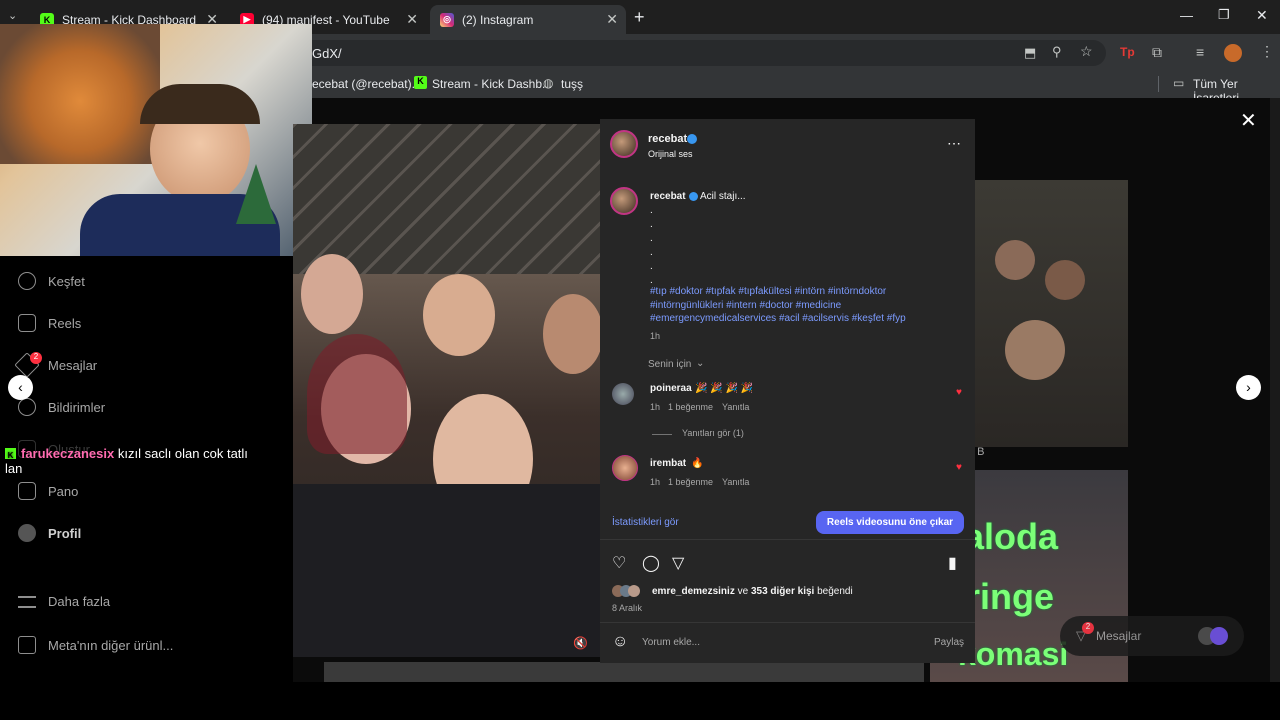 The width and height of the screenshot is (1280, 720). Describe the element at coordinates (952, 563) in the screenshot. I see `save-icon: ▮` at that location.